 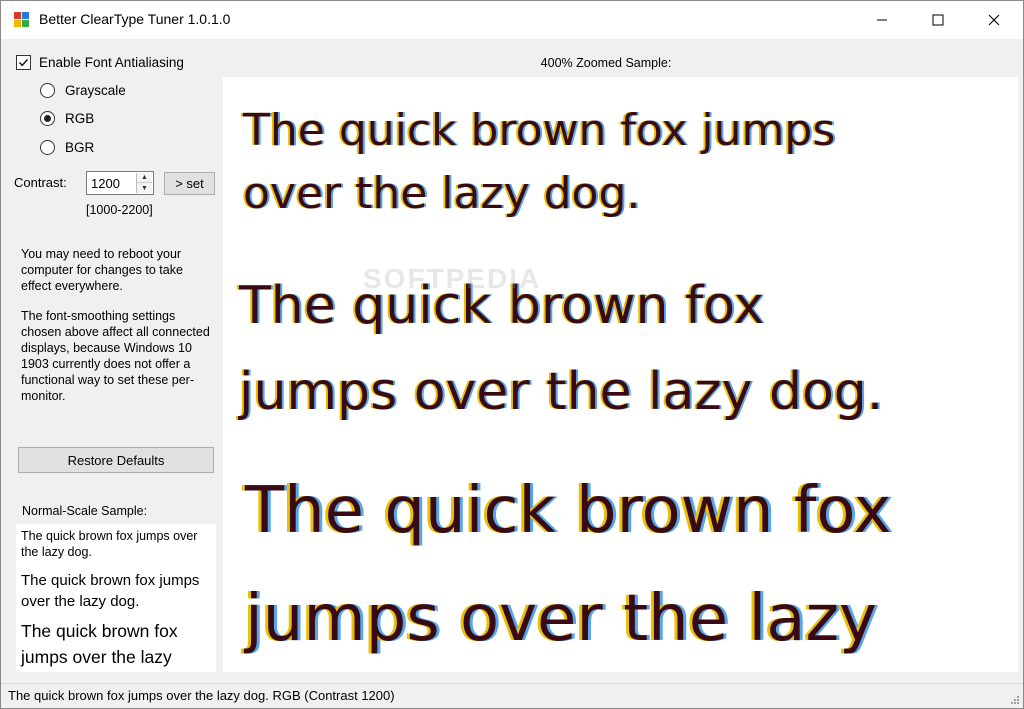 I want to click on minimize-icon, so click(x=882, y=20).